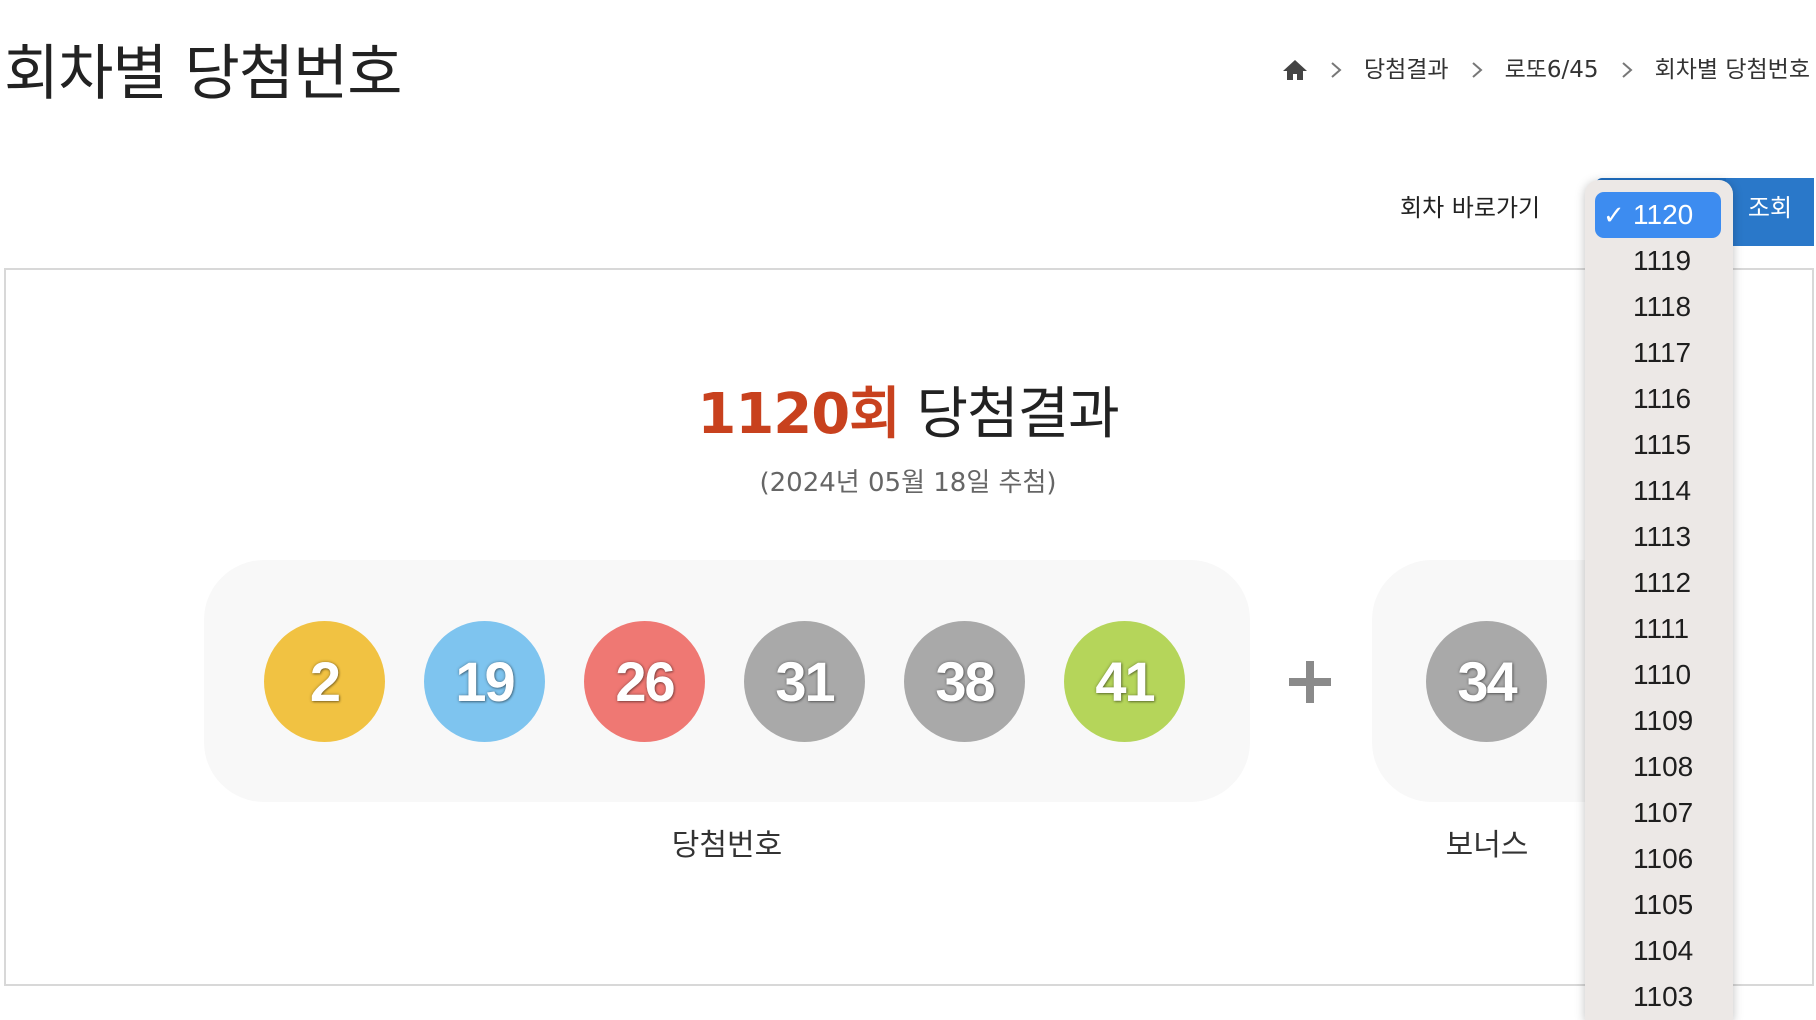  What do you see at coordinates (644, 681) in the screenshot?
I see `winning-ball-3: 26` at bounding box center [644, 681].